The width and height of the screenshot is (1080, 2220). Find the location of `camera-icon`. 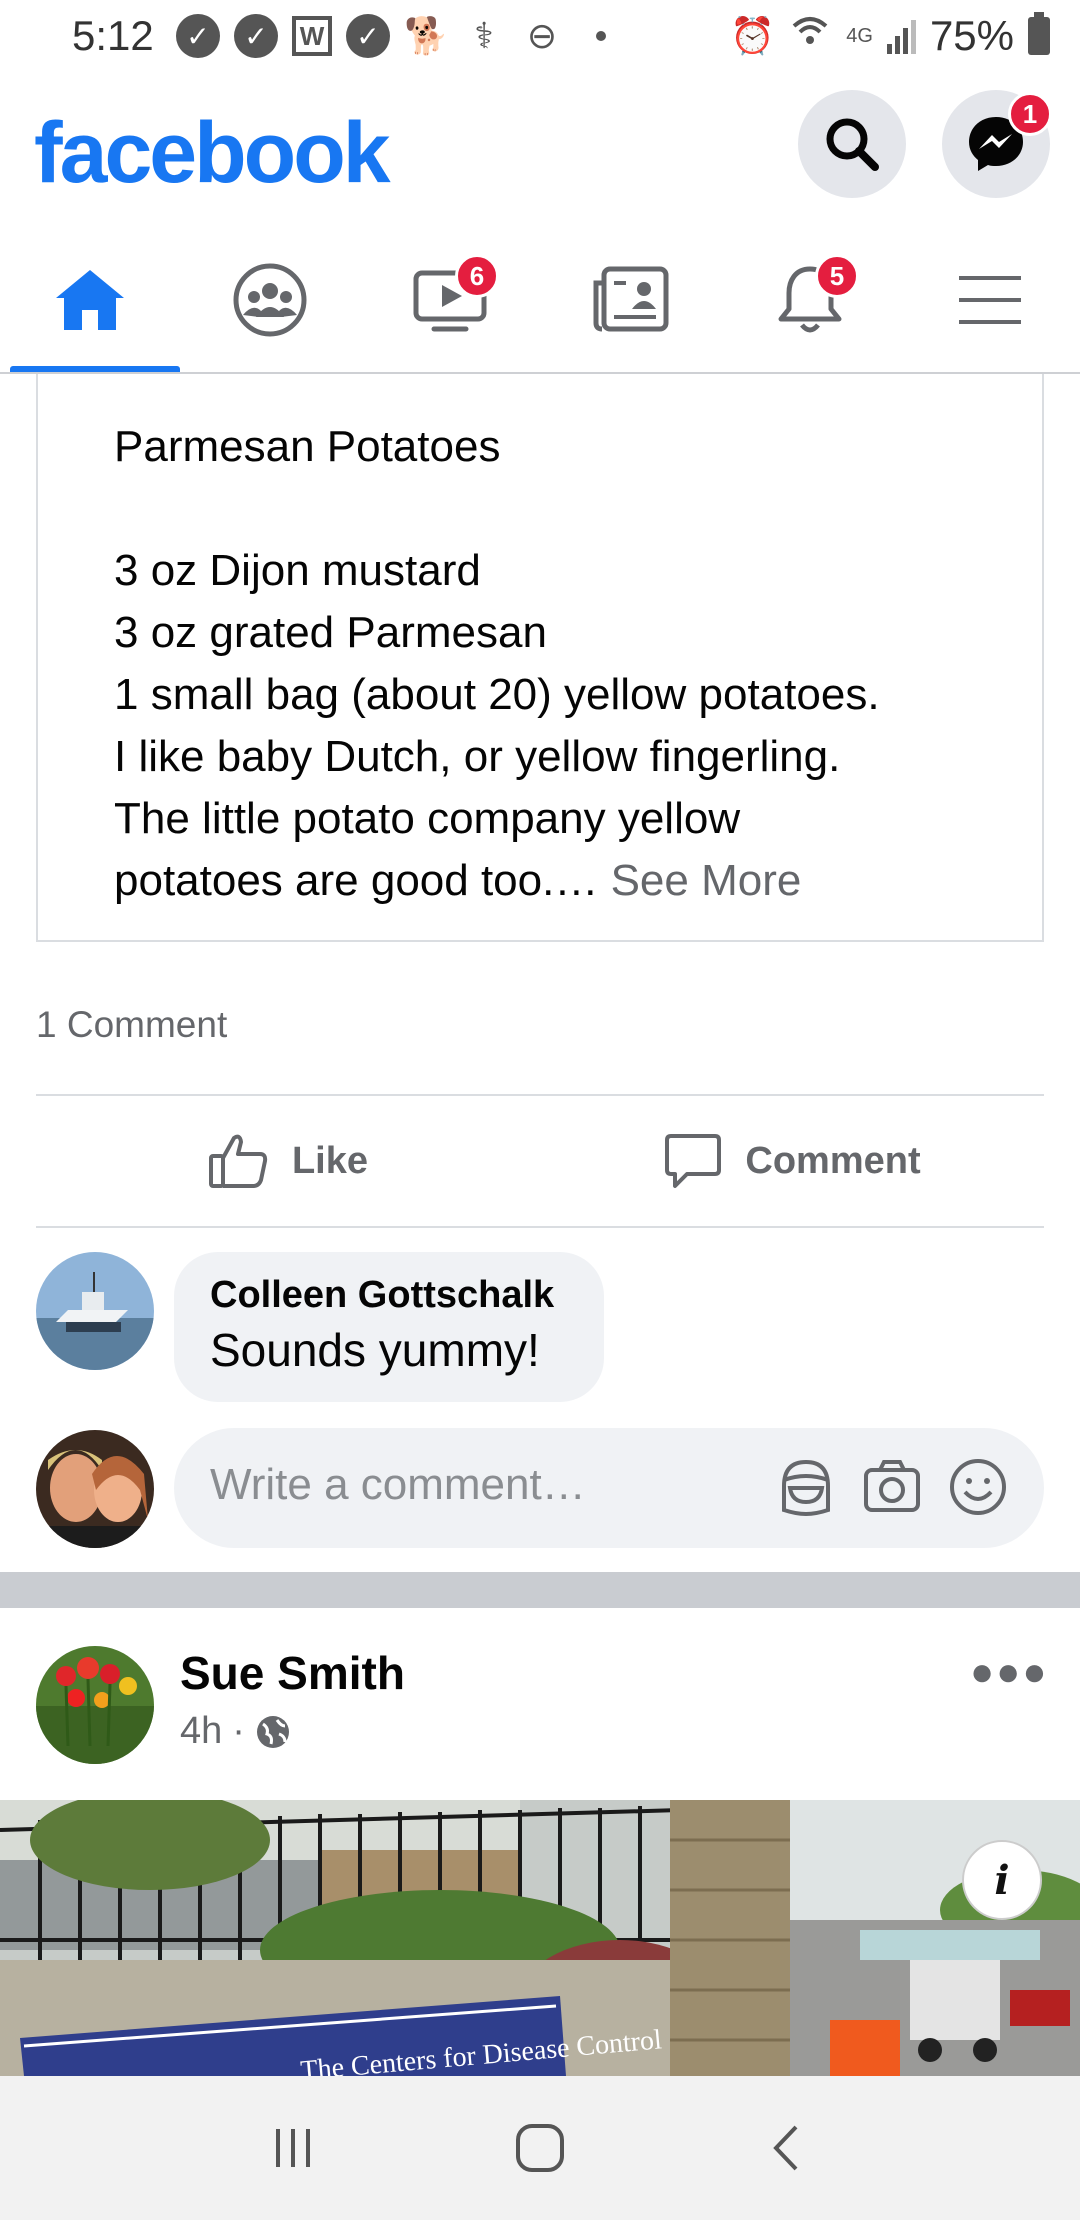

camera-icon is located at coordinates (892, 1487).